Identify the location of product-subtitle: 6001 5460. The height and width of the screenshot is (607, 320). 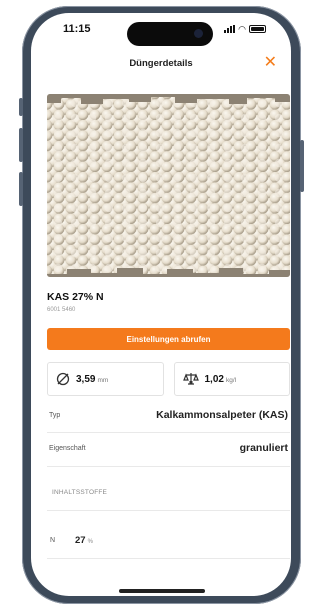
(61, 310).